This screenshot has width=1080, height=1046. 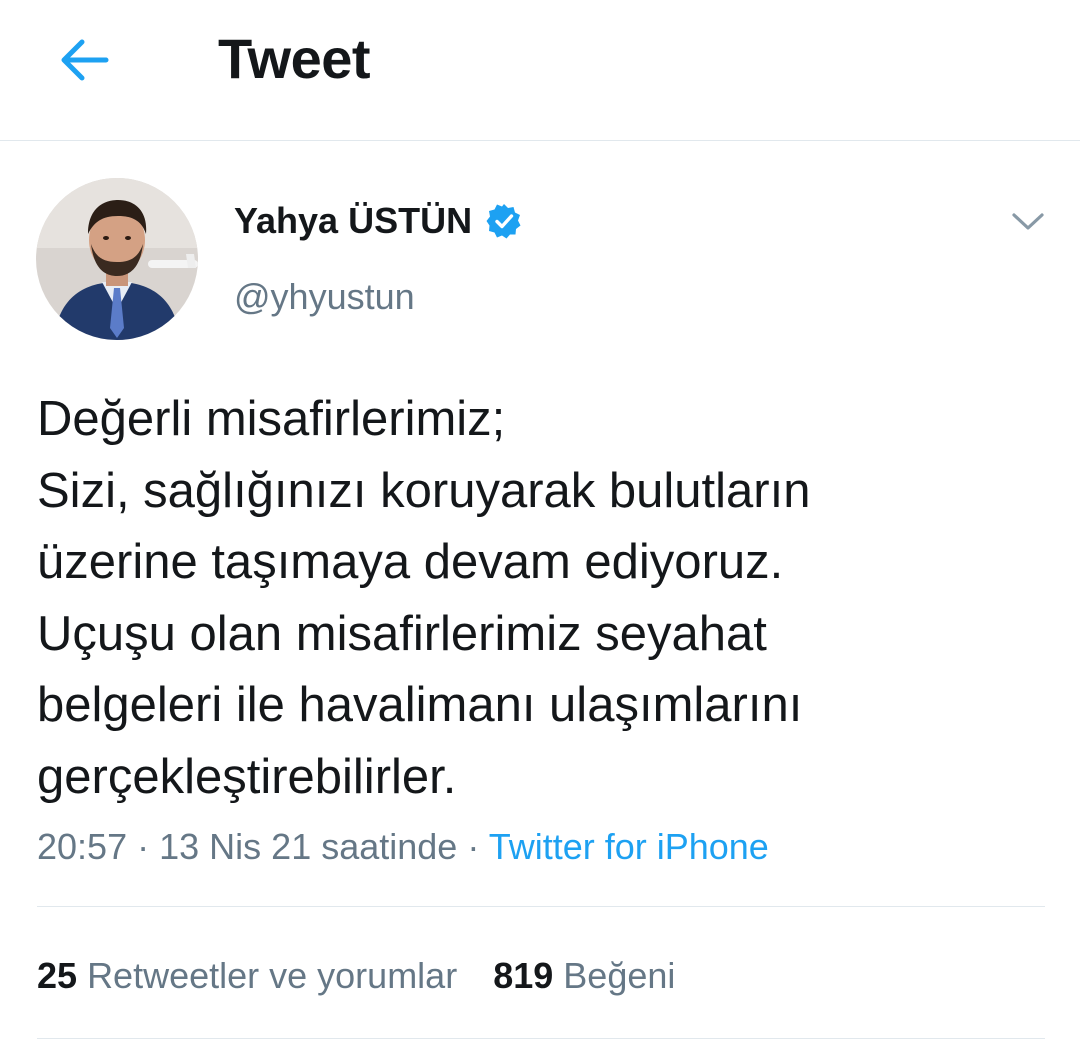 What do you see at coordinates (272, 975) in the screenshot?
I see `retweets-label: Retweetler ve yorumlar` at bounding box center [272, 975].